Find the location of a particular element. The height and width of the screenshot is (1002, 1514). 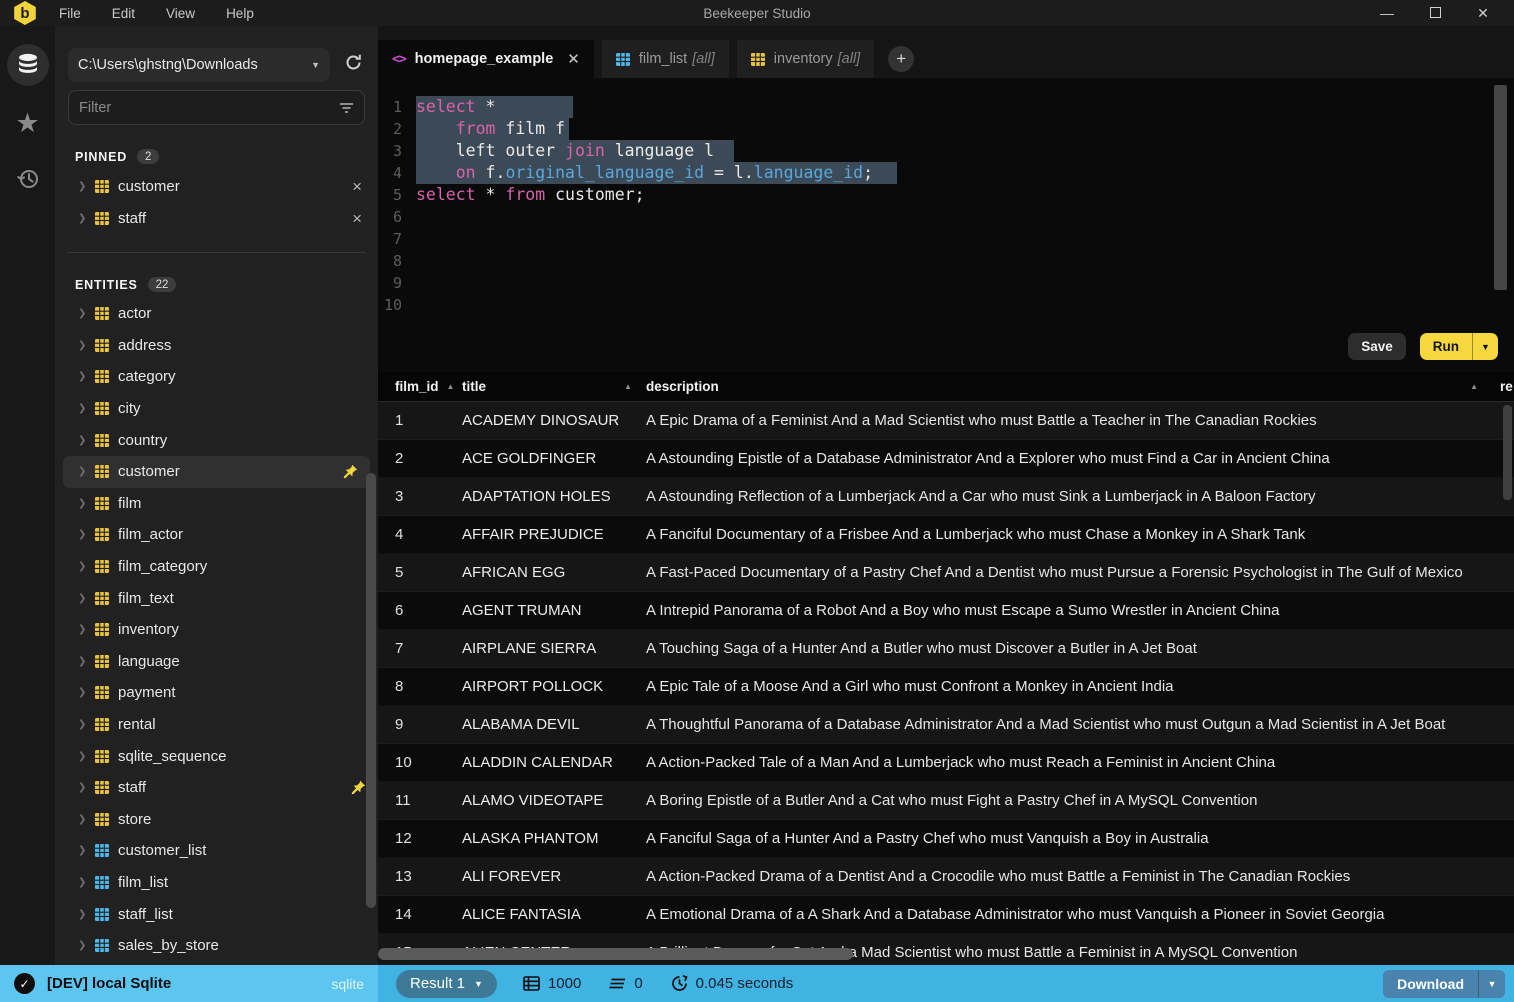

pinned-item-staff: ❯ staff × is located at coordinates (216, 218).